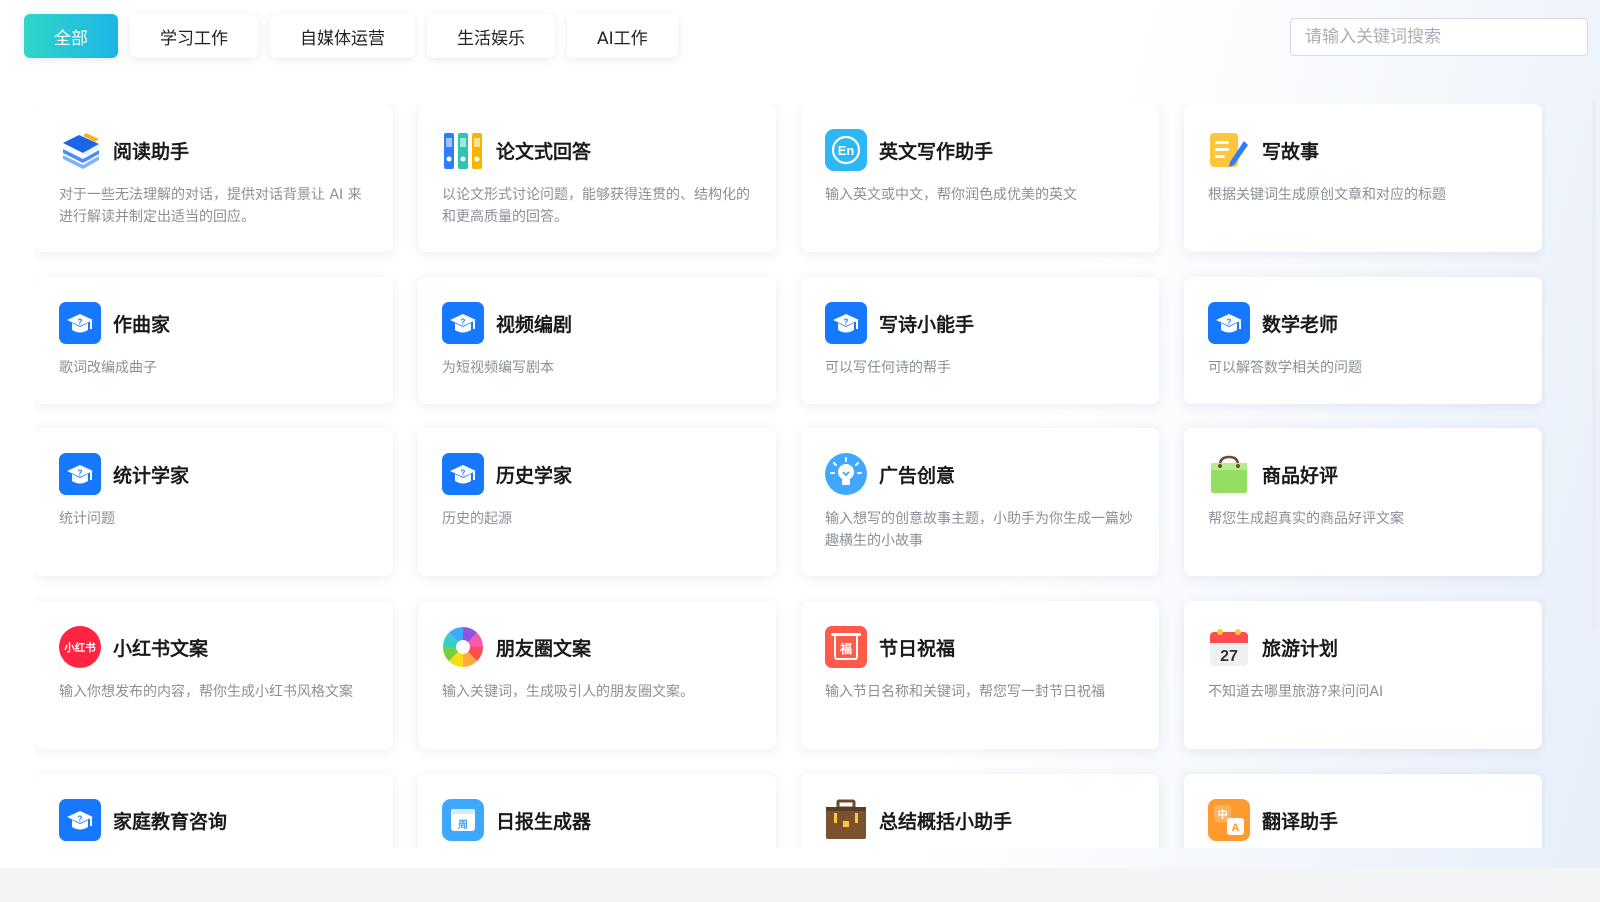  Describe the element at coordinates (151, 475) in the screenshot. I see `card-title: 统计学家` at that location.